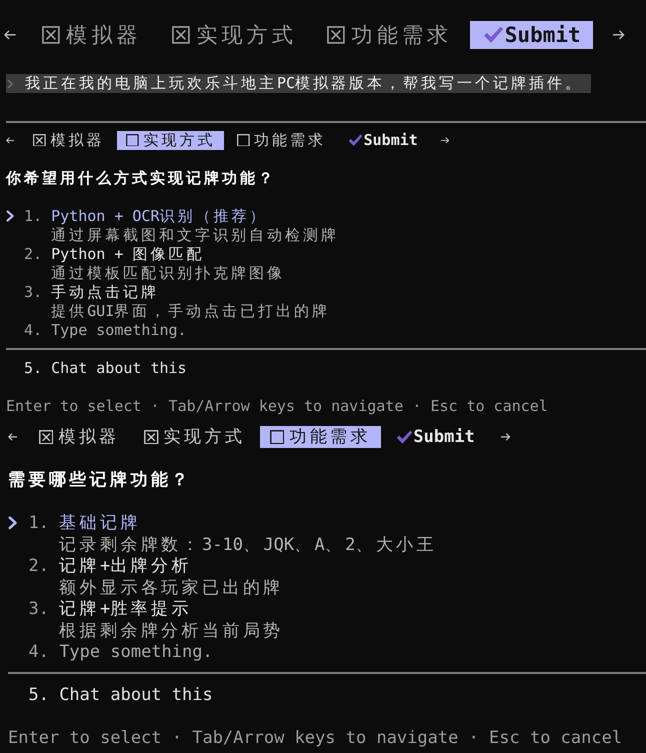 This screenshot has width=646, height=753. I want to click on option-label: Python + OCR识别（推荐）, so click(159, 216).